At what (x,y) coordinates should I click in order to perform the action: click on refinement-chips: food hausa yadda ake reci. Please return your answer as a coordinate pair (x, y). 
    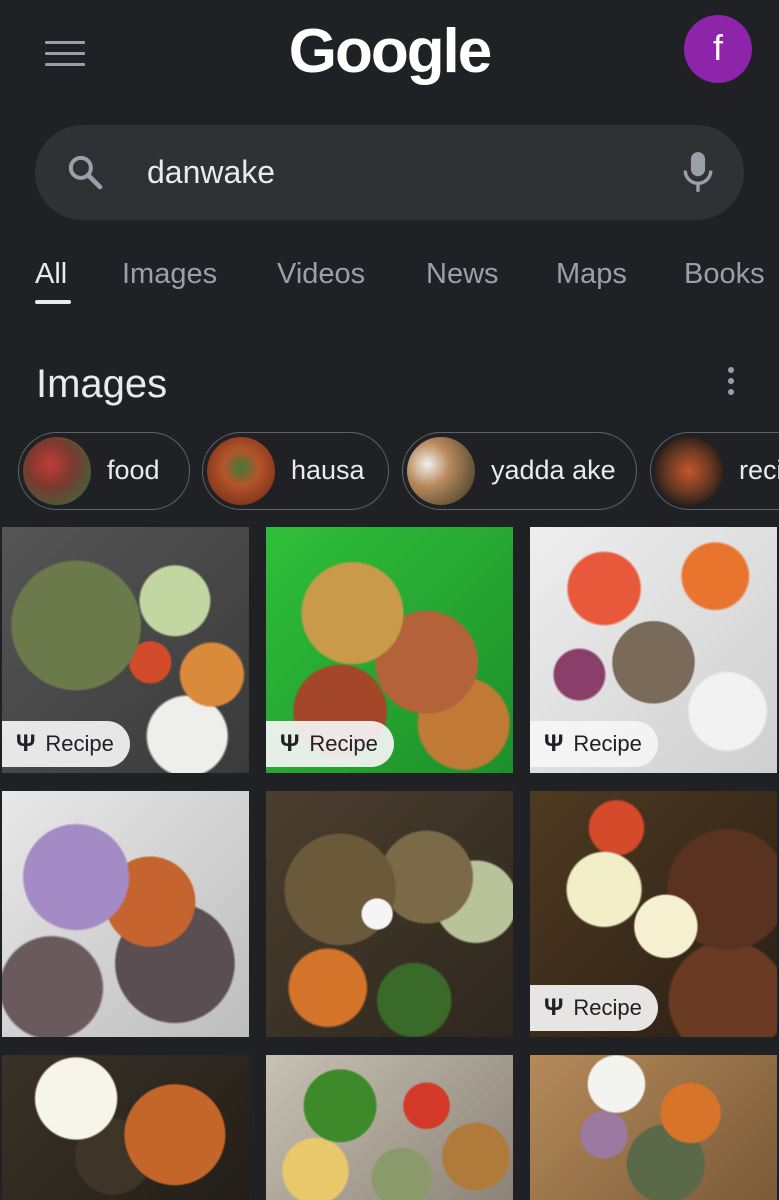
    Looking at the image, I should click on (389, 471).